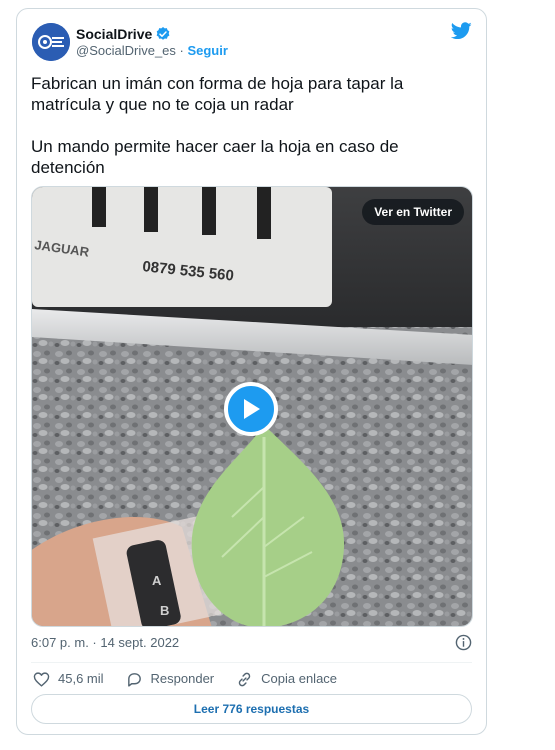  I want to click on copy-link-label: Copia enlace, so click(299, 678).